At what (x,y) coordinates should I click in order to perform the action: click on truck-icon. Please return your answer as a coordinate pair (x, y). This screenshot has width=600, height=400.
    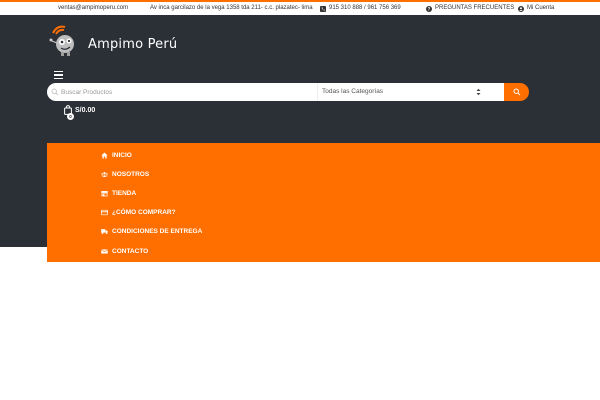
    Looking at the image, I should click on (104, 232).